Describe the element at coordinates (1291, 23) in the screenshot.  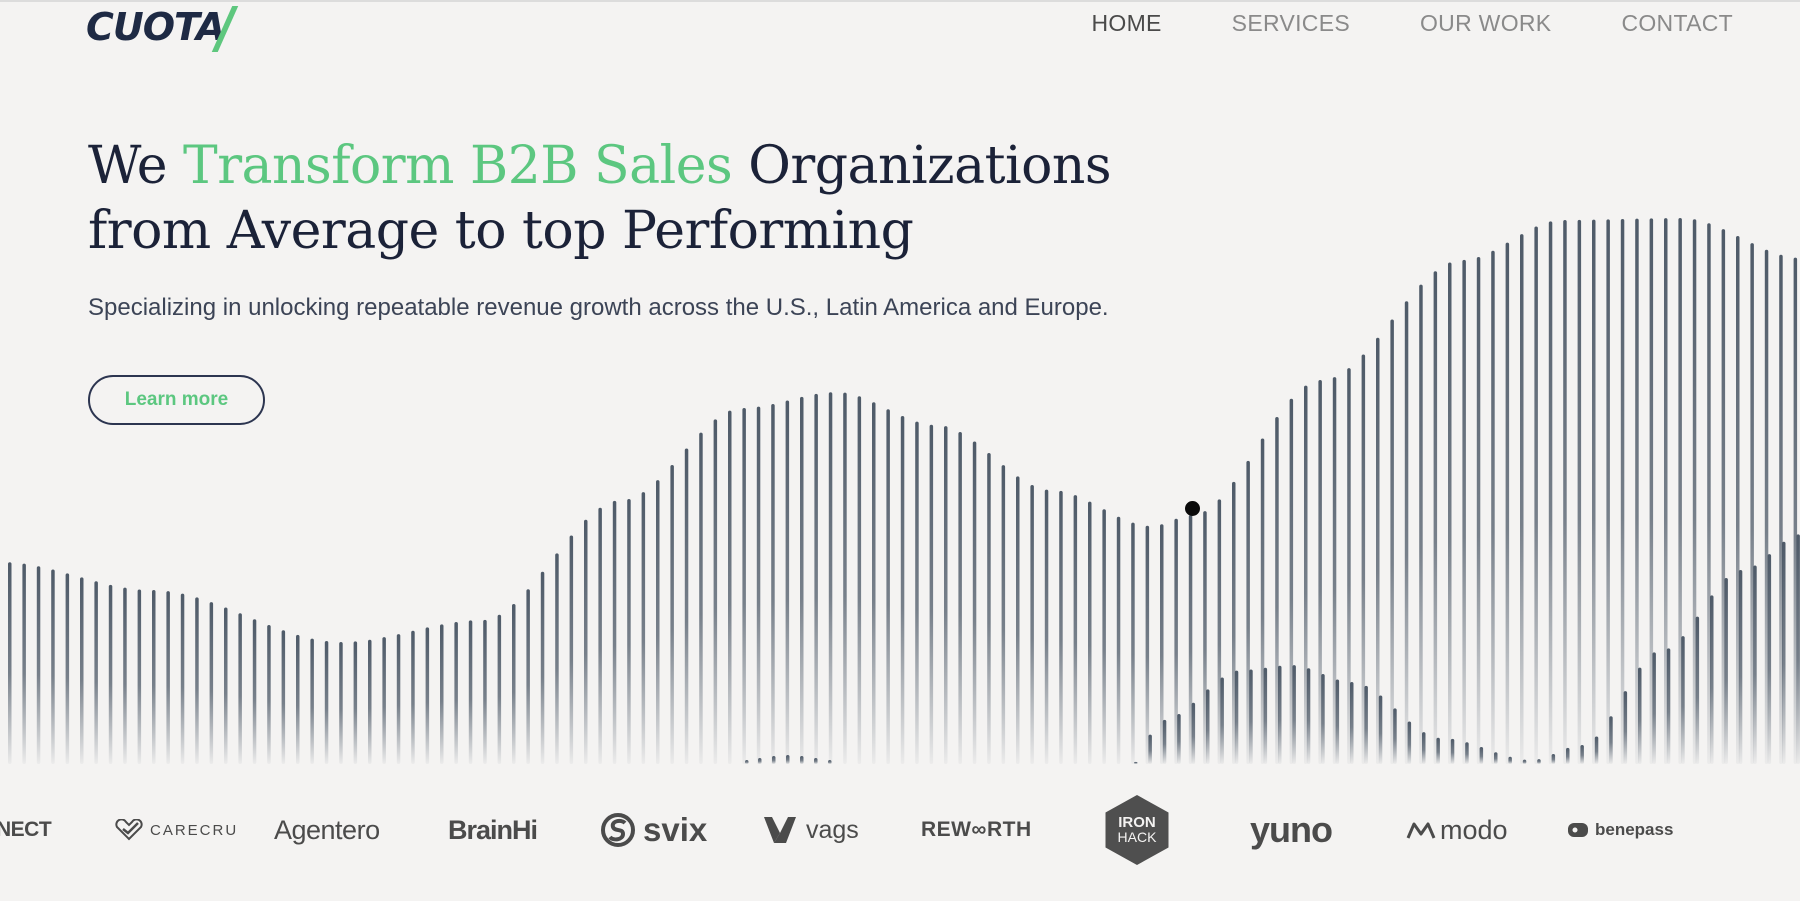
I see `nav-services: SERVICES` at that location.